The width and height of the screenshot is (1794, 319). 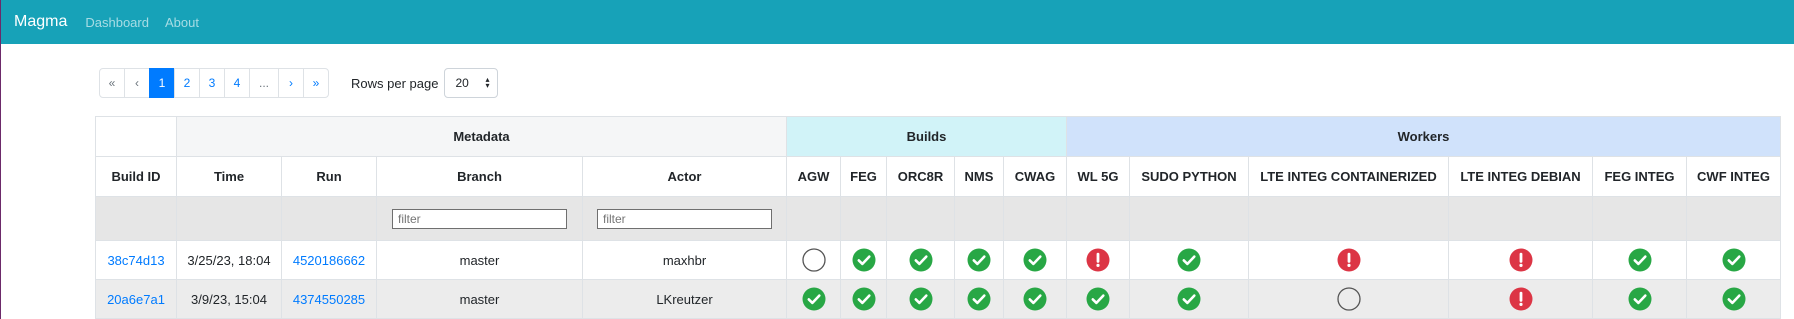 I want to click on column-header: Actor, so click(x=684, y=176).